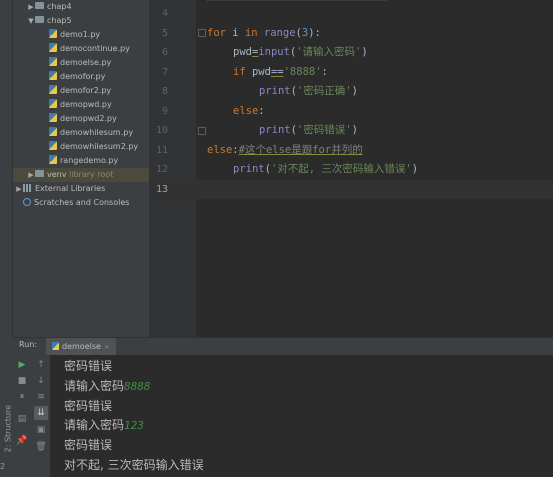 Image resolution: width=553 pixels, height=477 pixels. Describe the element at coordinates (41, 413) in the screenshot. I see `scroll-to-end-icon: ⇊` at that location.